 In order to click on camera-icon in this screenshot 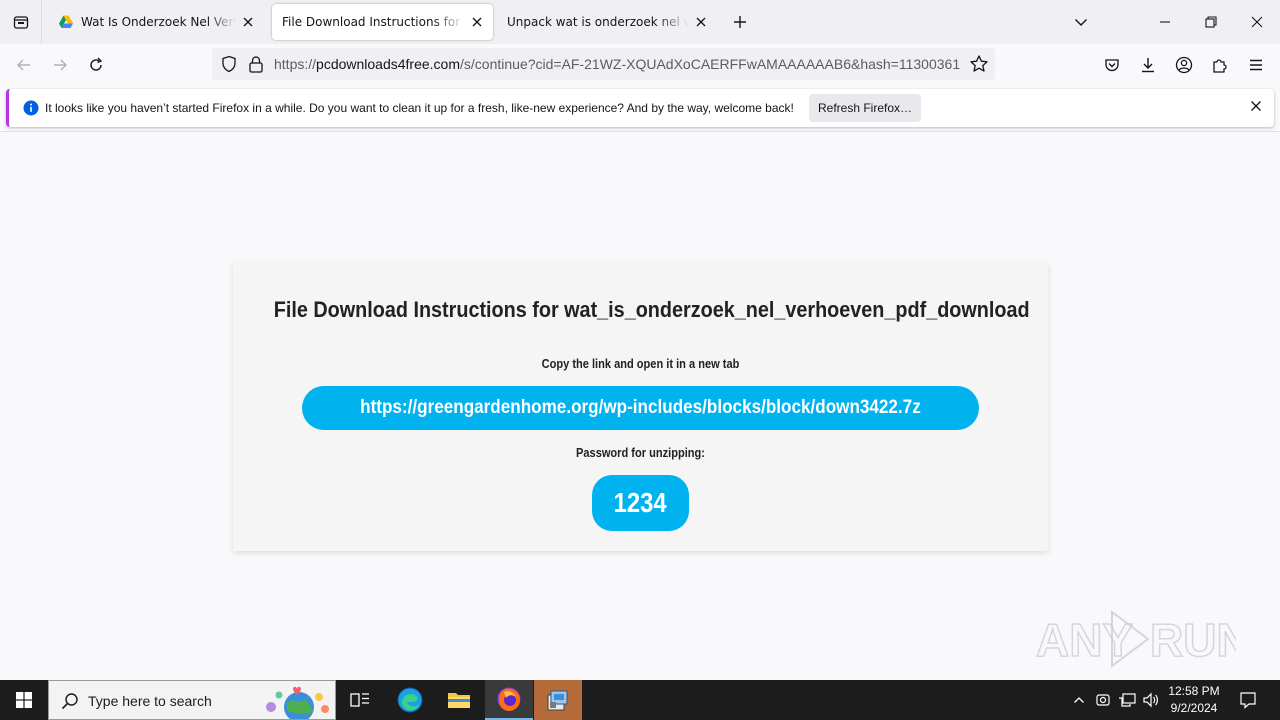, I will do `click(1103, 700)`.